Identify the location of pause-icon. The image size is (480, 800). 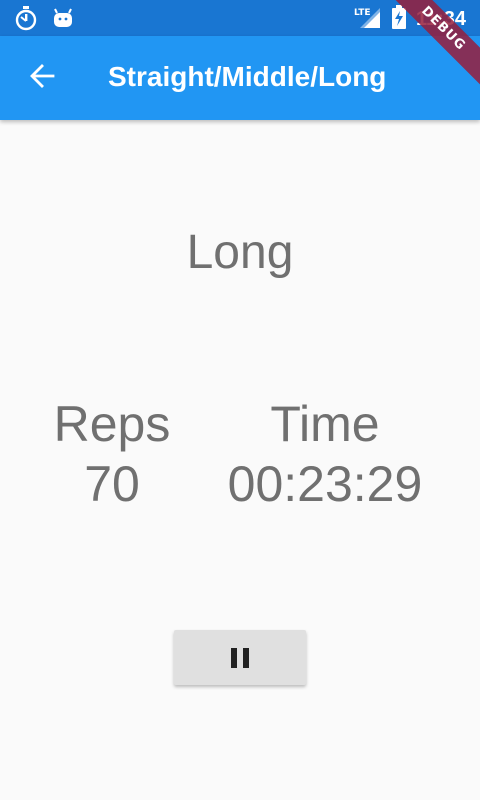
(240, 657).